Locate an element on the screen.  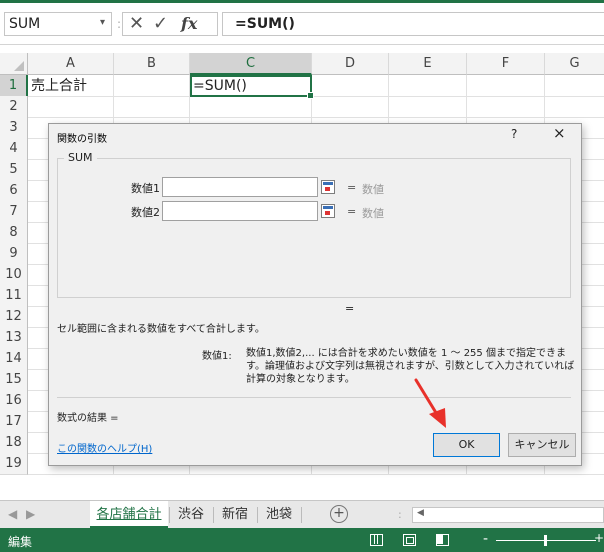
next-sheet-icon: ▶ is located at coordinates (30, 514).